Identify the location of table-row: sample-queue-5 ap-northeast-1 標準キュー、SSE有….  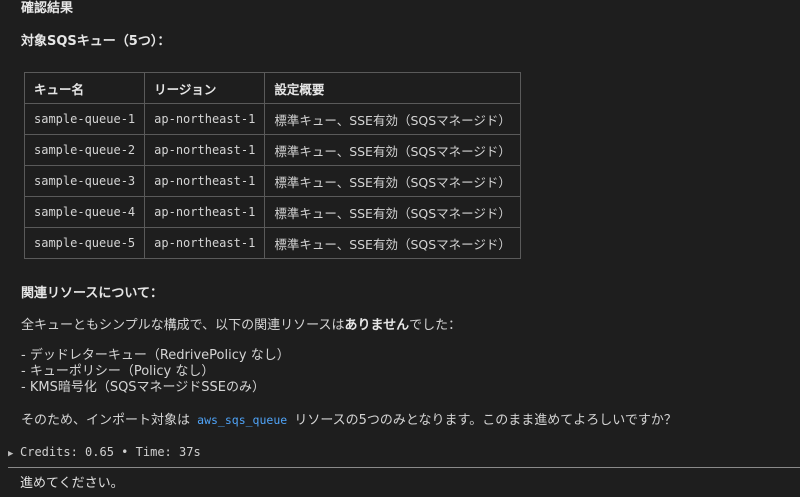
(272, 243).